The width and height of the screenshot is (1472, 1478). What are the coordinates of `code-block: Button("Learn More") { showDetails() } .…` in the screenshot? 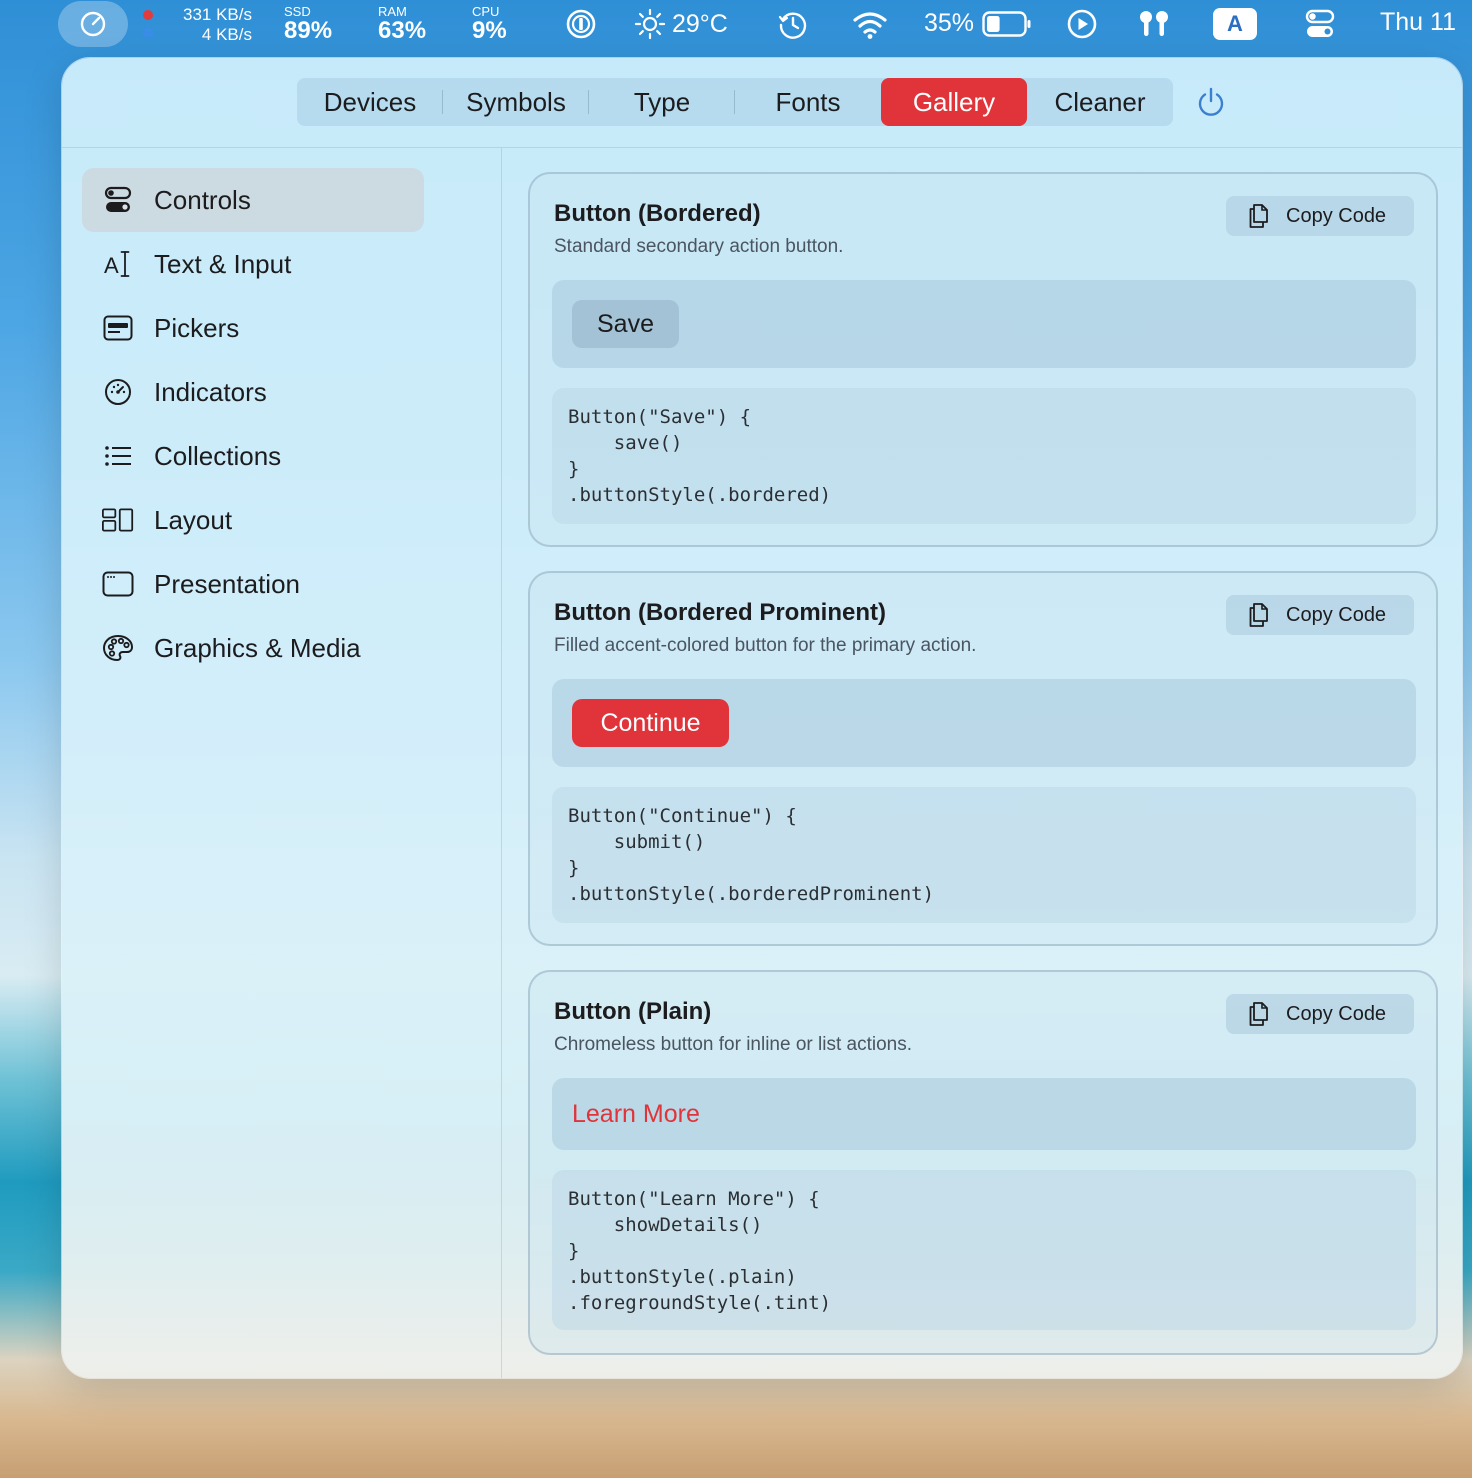 It's located at (984, 1250).